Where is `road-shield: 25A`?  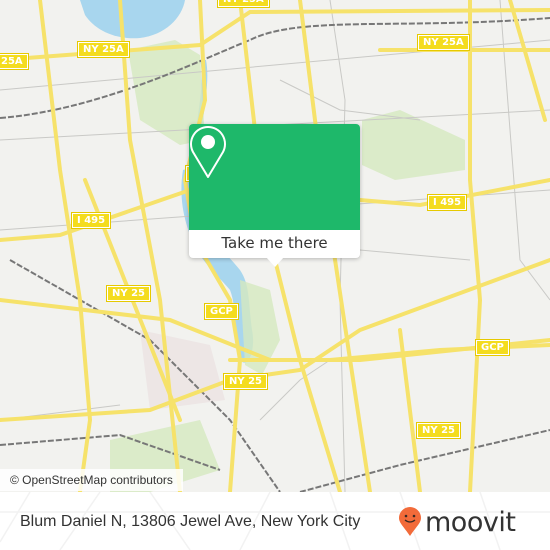 road-shield: 25A is located at coordinates (14, 61).